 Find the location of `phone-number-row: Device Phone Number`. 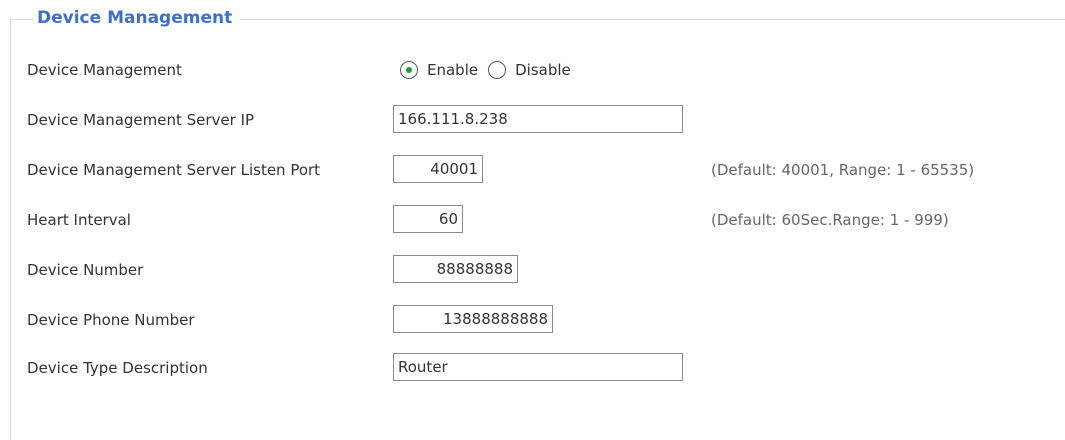

phone-number-row: Device Phone Number is located at coordinates (532, 320).